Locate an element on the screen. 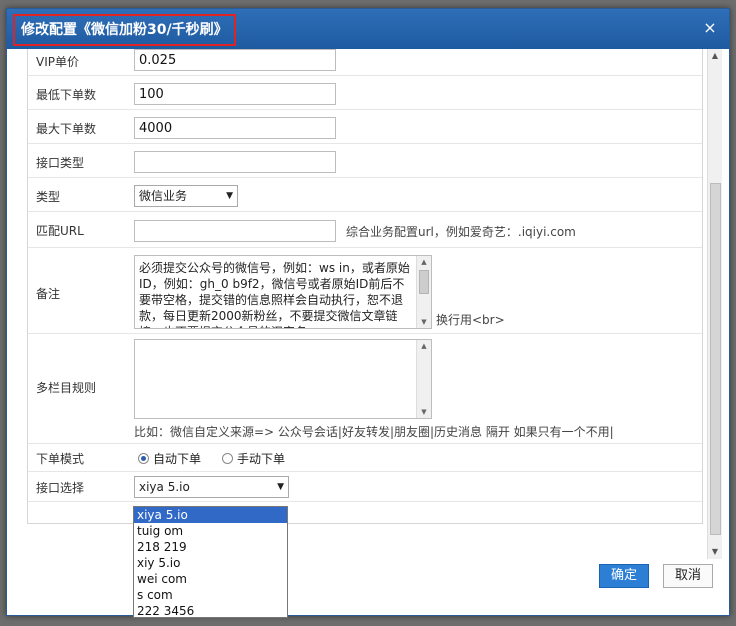 This screenshot has height=626, width=736. vip-price-input: 0.025 is located at coordinates (235, 60).